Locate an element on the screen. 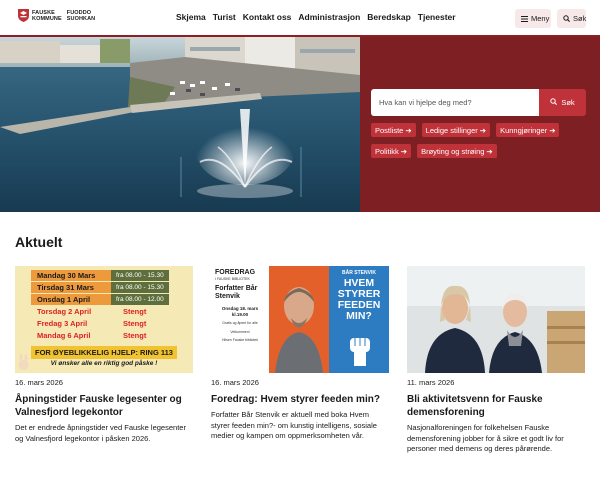 The image size is (600, 480). poster-author: Forfatter Bår Stenvik is located at coordinates (236, 292).